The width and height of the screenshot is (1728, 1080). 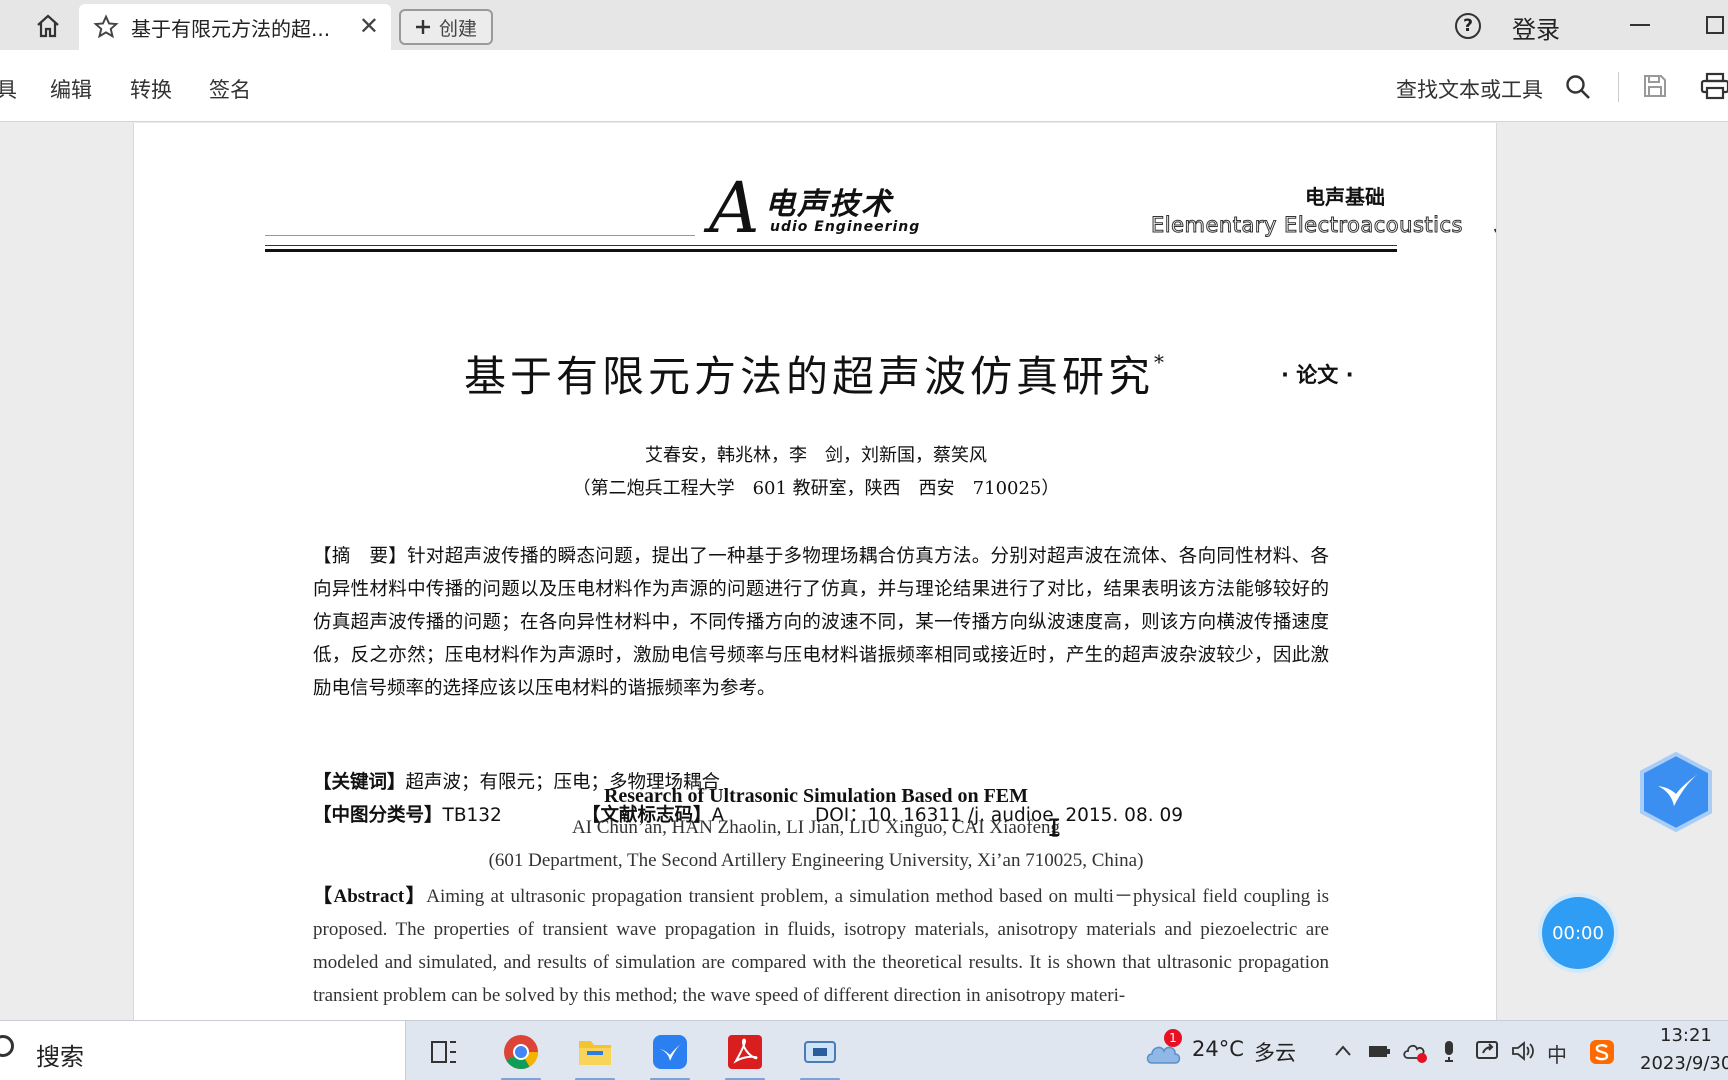 I want to click on authors-cn: 艾春安，韩兆林，李 剑，刘新国，蔡笑风, so click(x=816, y=455).